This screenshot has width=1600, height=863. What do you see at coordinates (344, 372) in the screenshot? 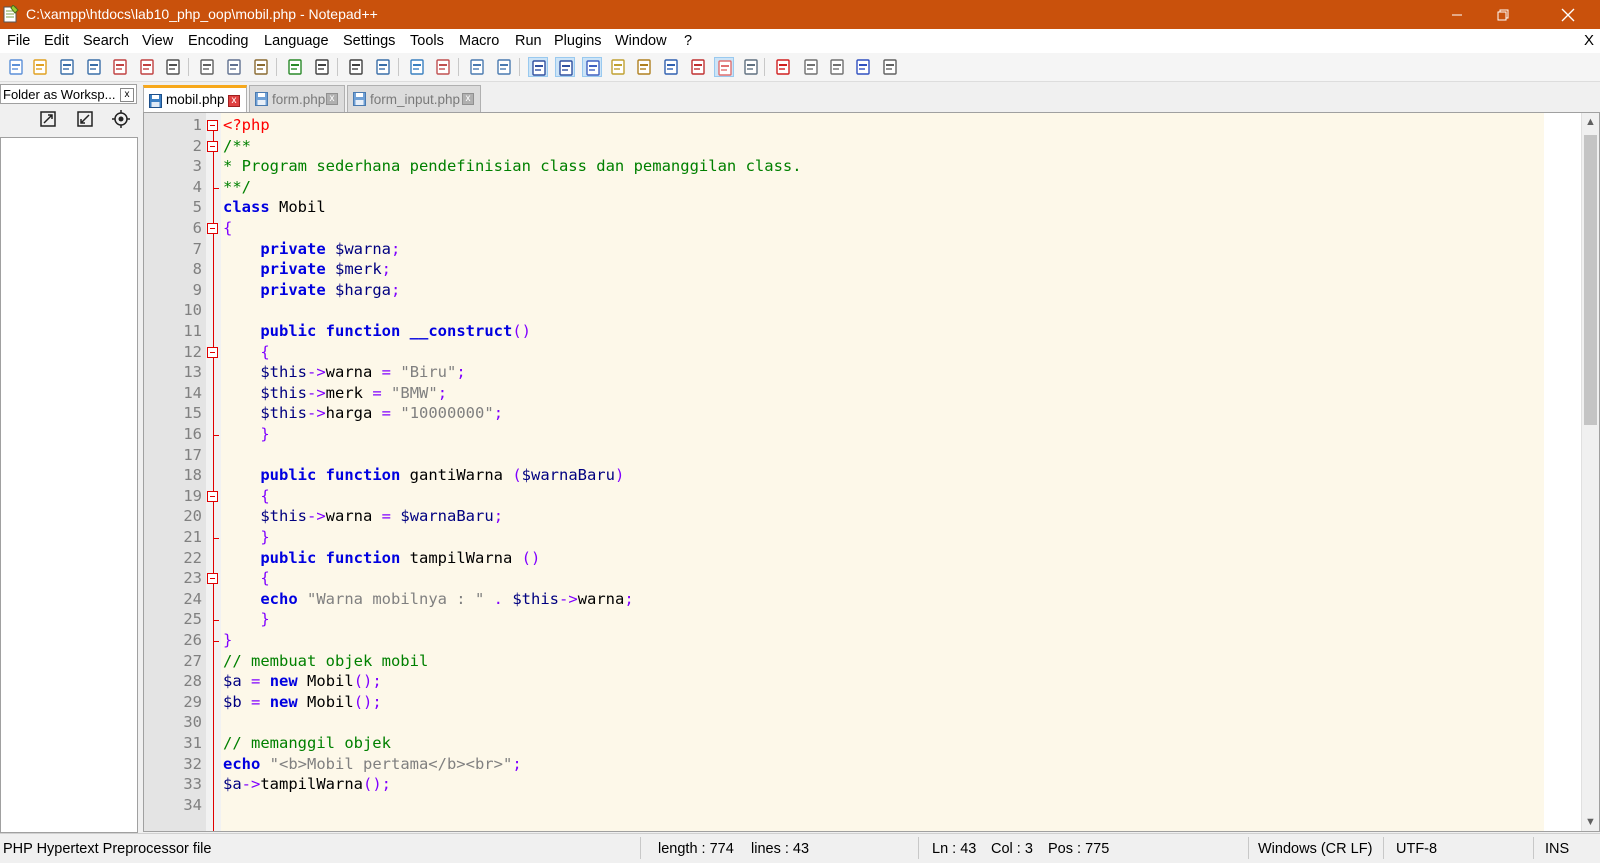
I see `code-line: $this->warna = "Biru";` at bounding box center [344, 372].